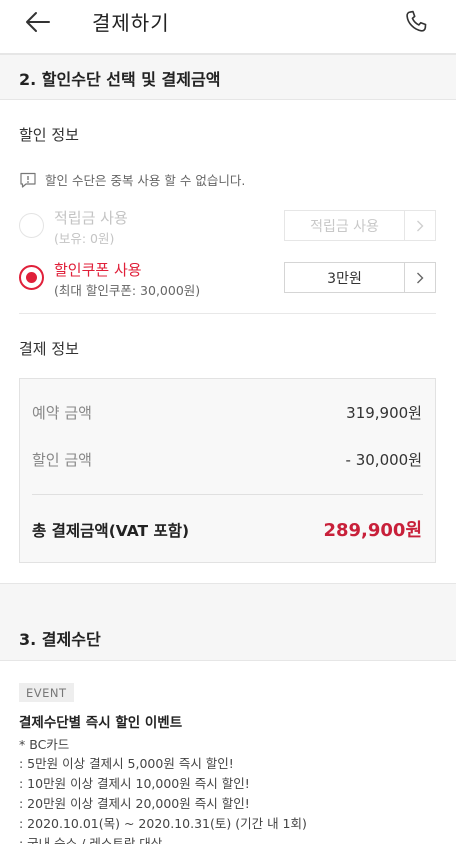  Describe the element at coordinates (49, 135) in the screenshot. I see `discount-info-title: 할인 정보` at that location.